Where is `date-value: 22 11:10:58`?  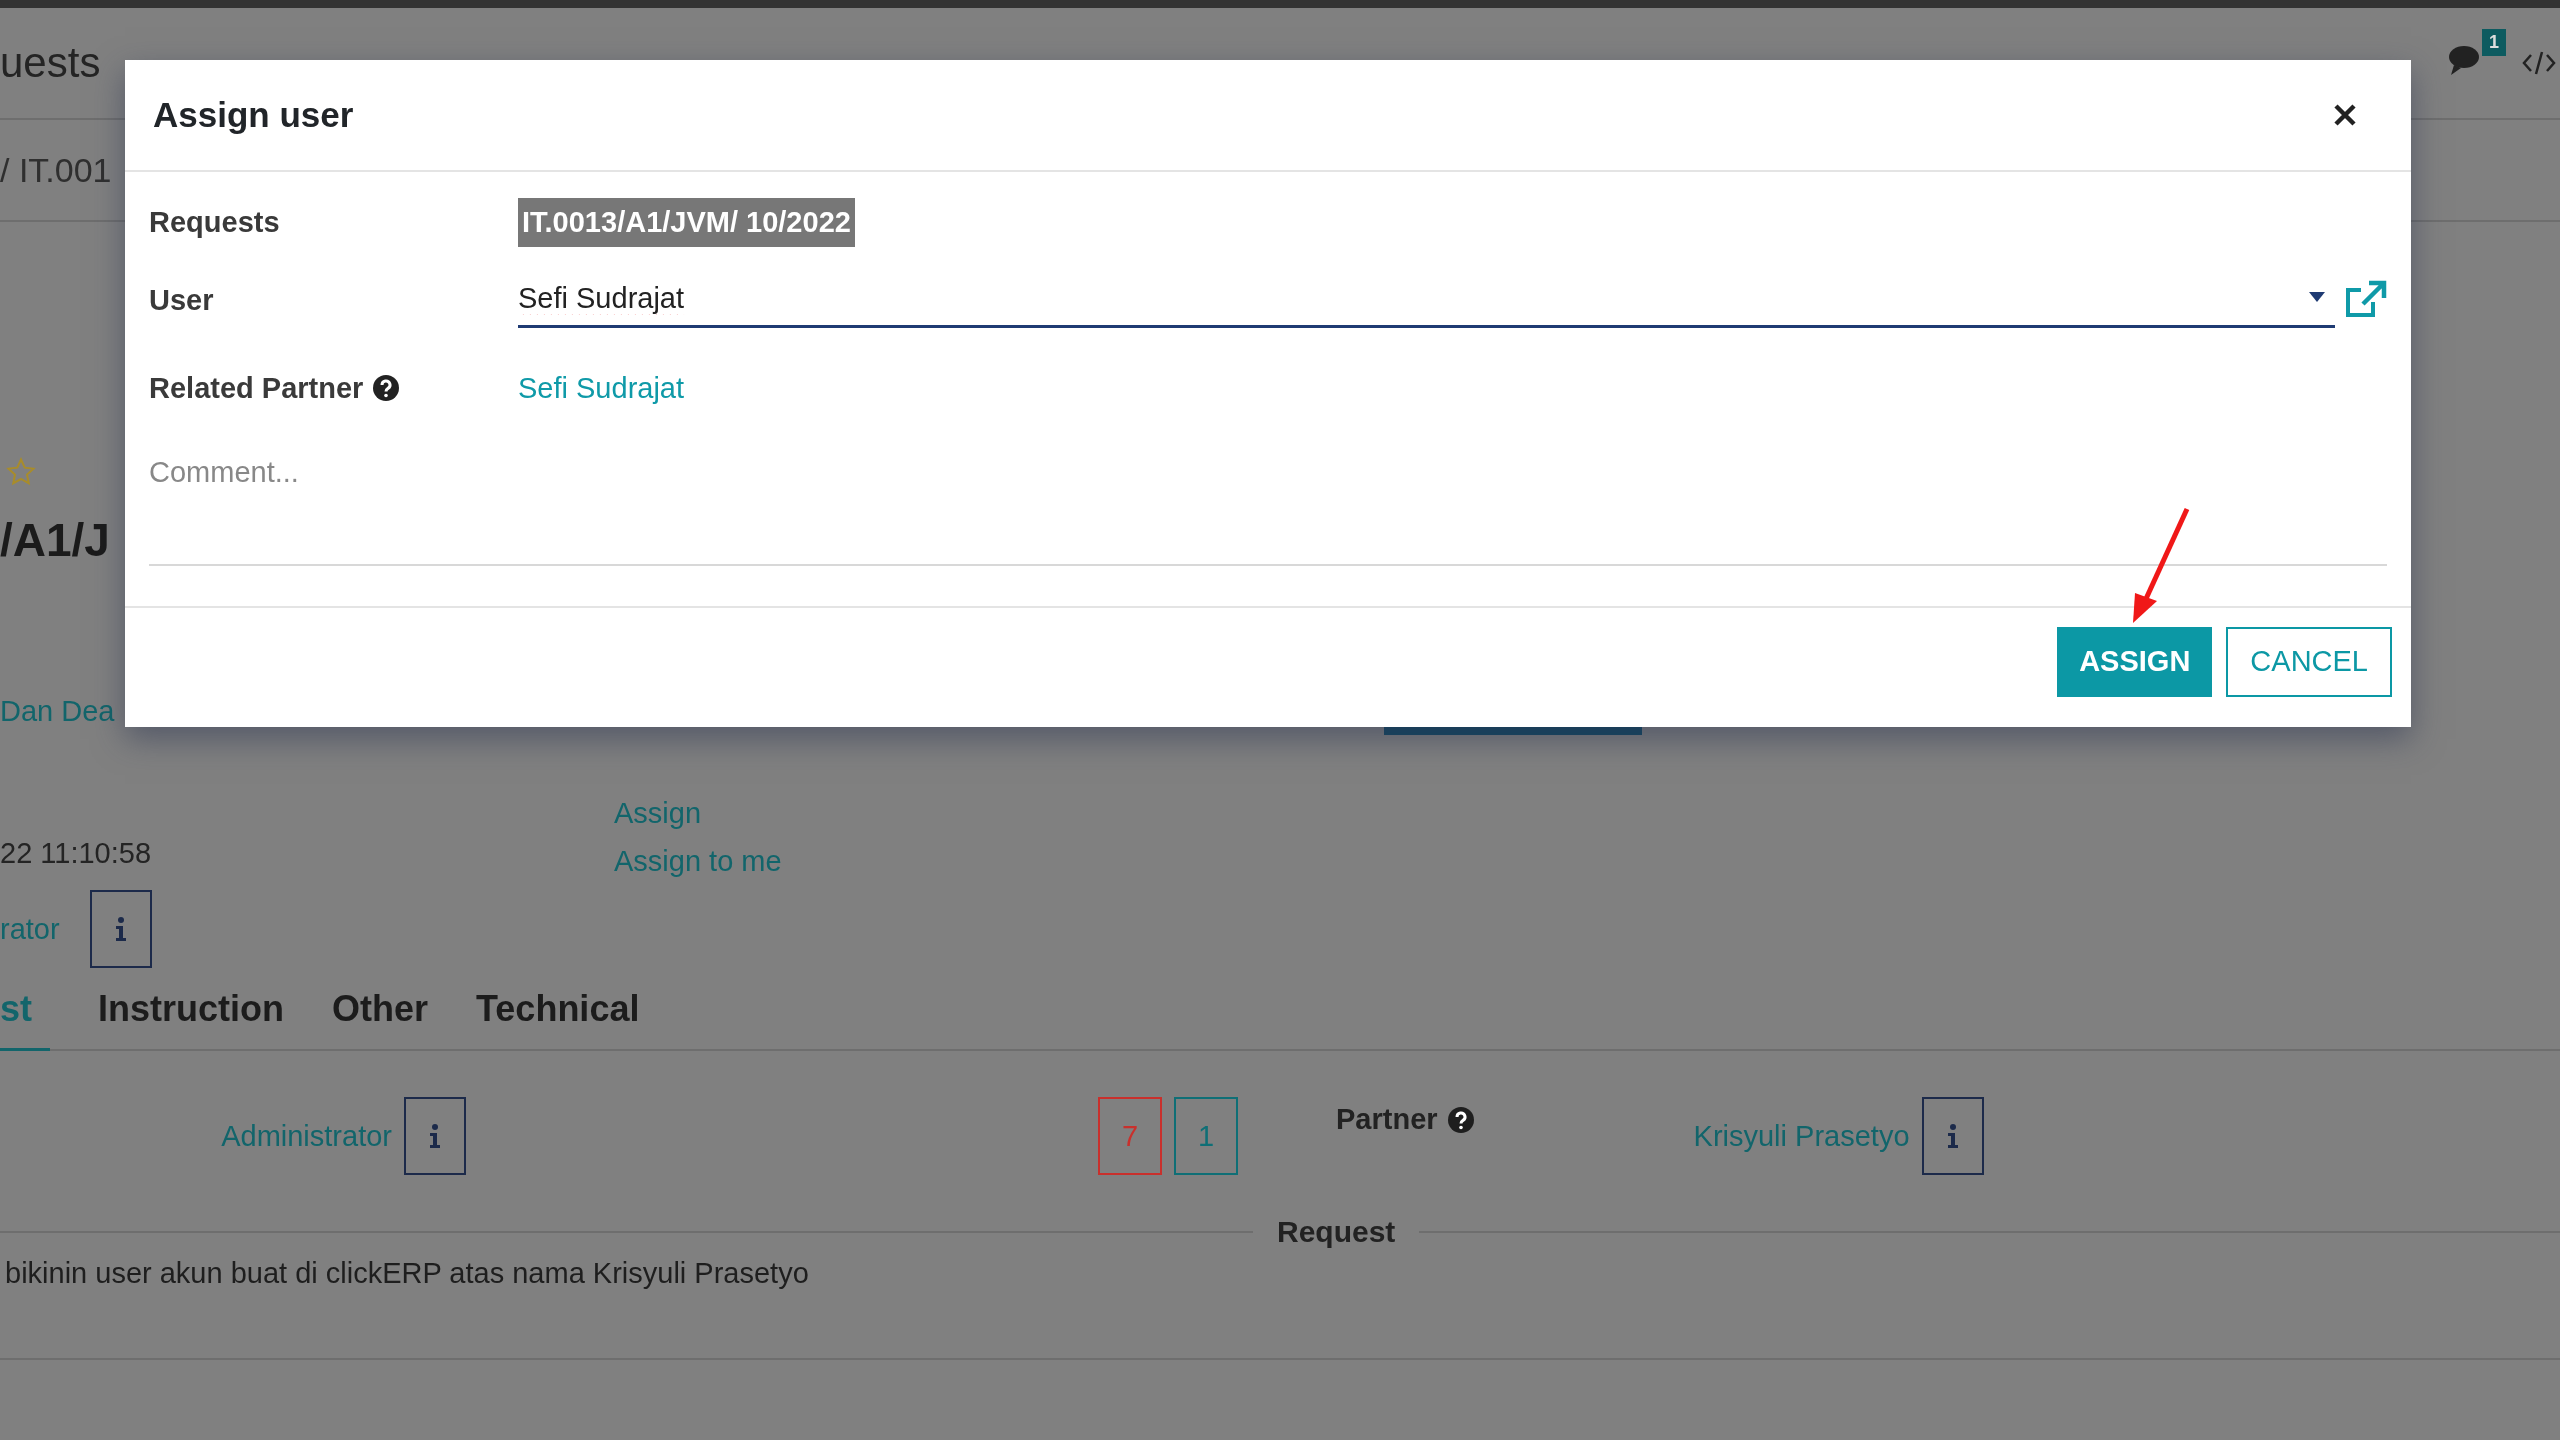 date-value: 22 11:10:58 is located at coordinates (76, 853).